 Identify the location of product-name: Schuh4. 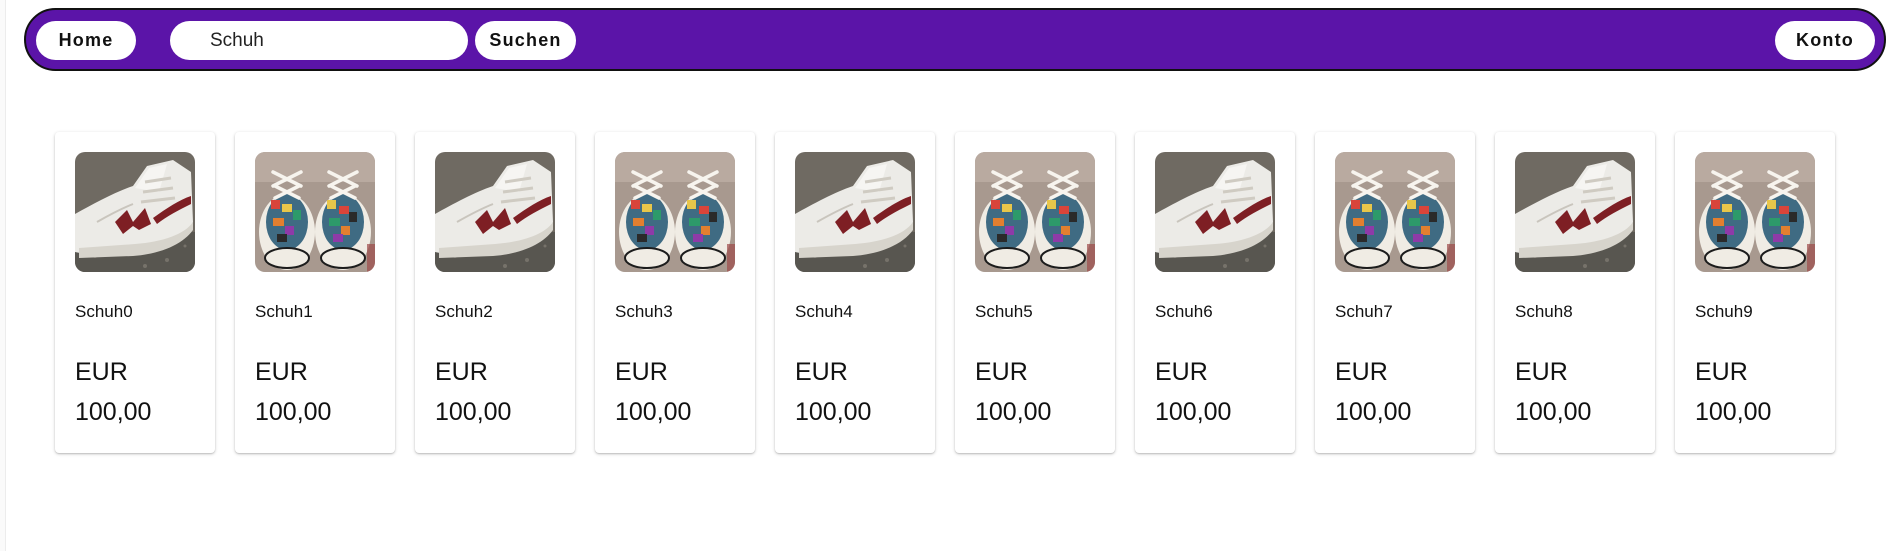
(824, 311).